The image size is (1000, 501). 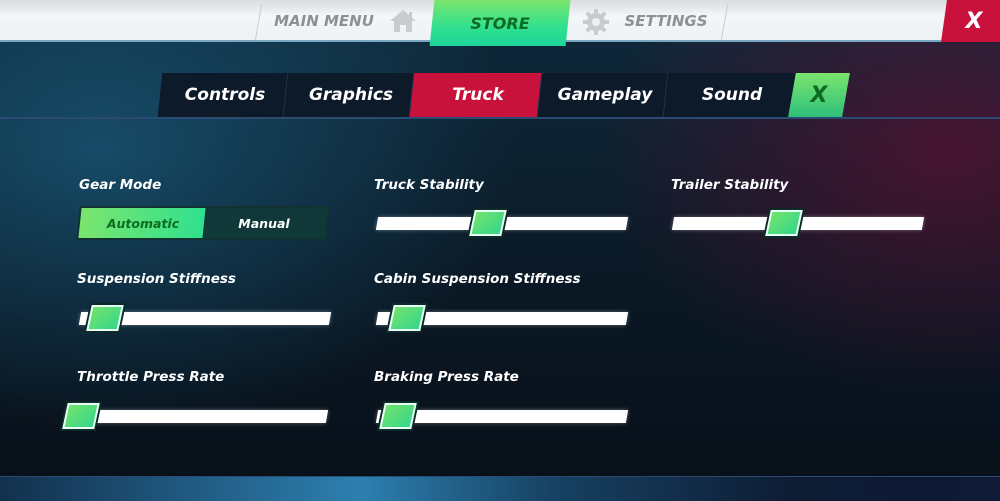 I want to click on tab-controls: Controls, so click(x=225, y=95).